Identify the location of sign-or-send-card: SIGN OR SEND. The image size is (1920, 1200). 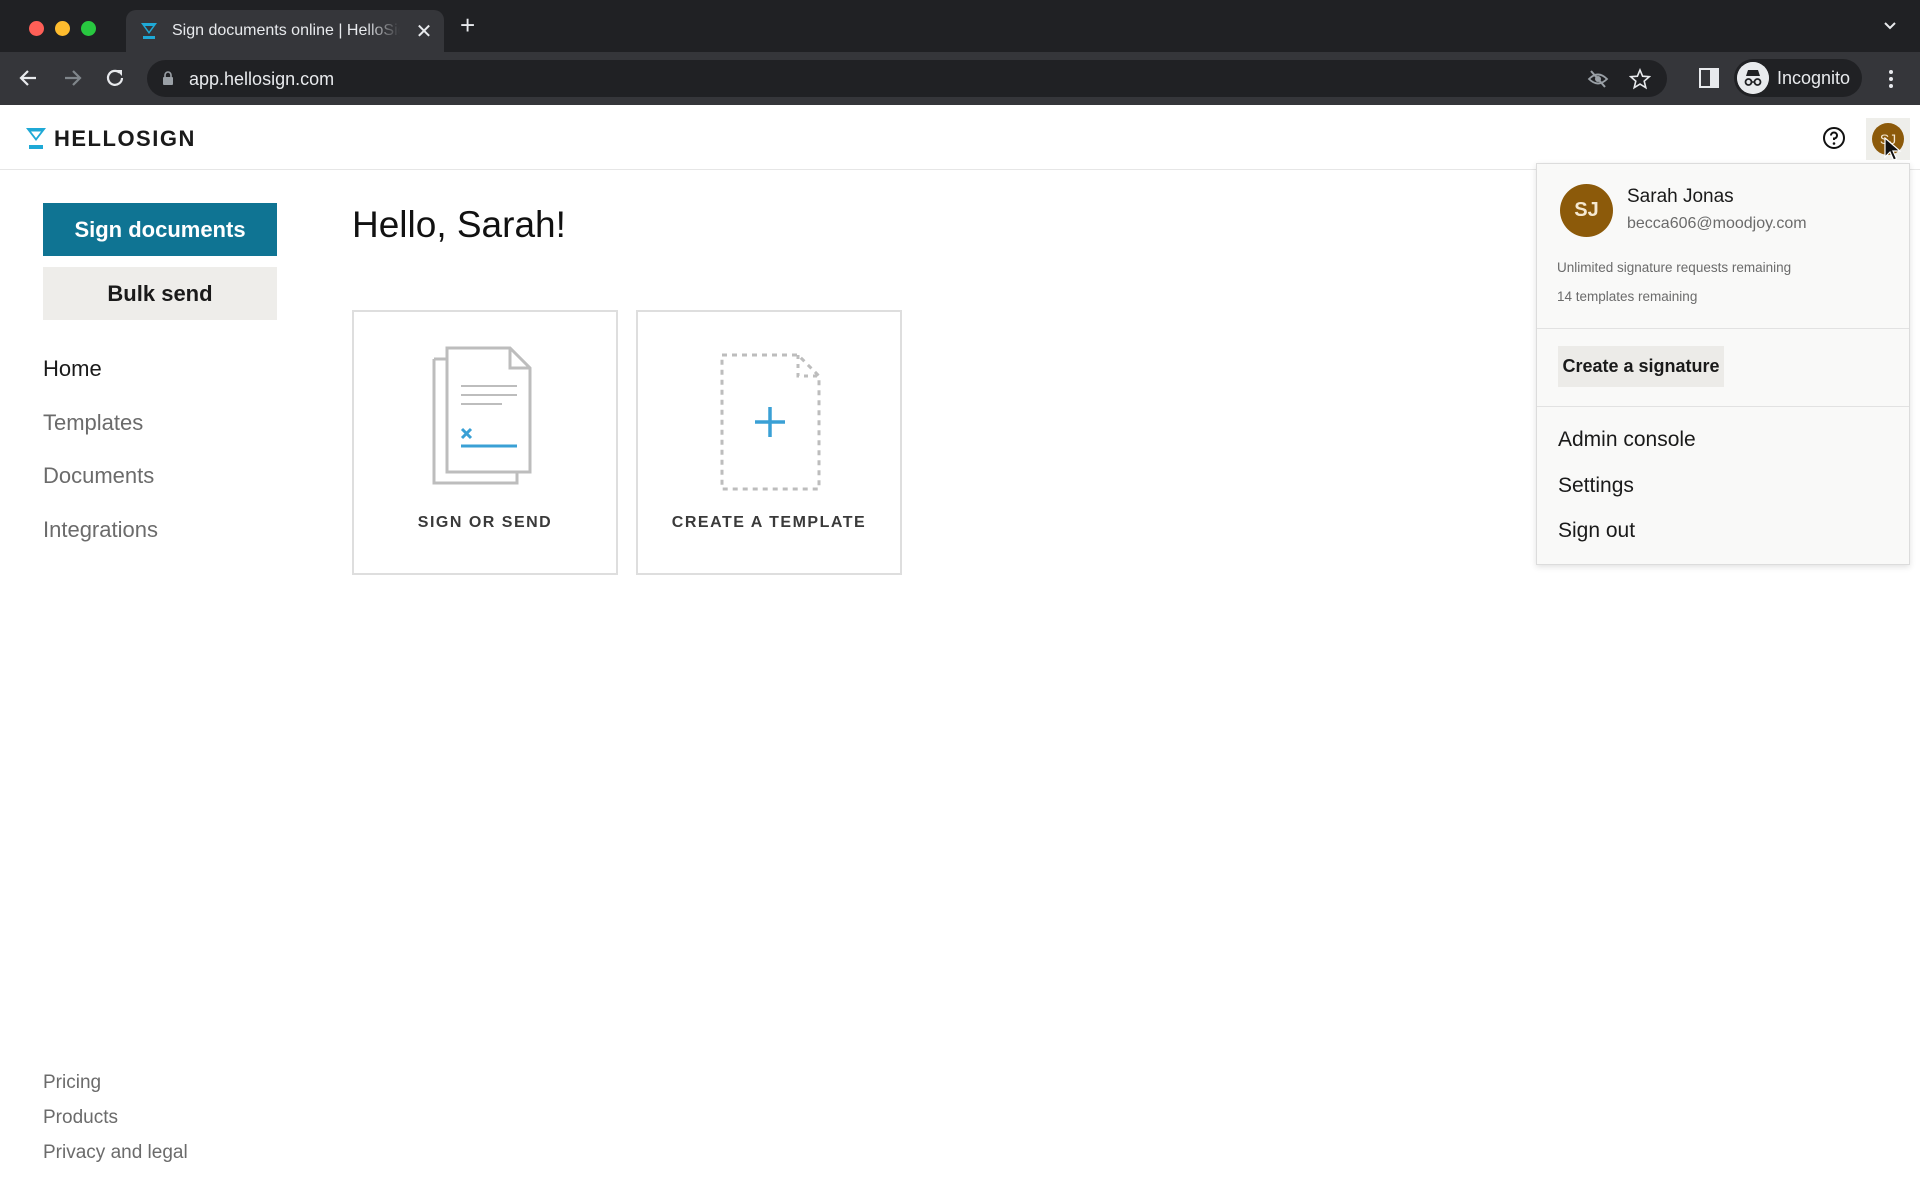
(485, 442).